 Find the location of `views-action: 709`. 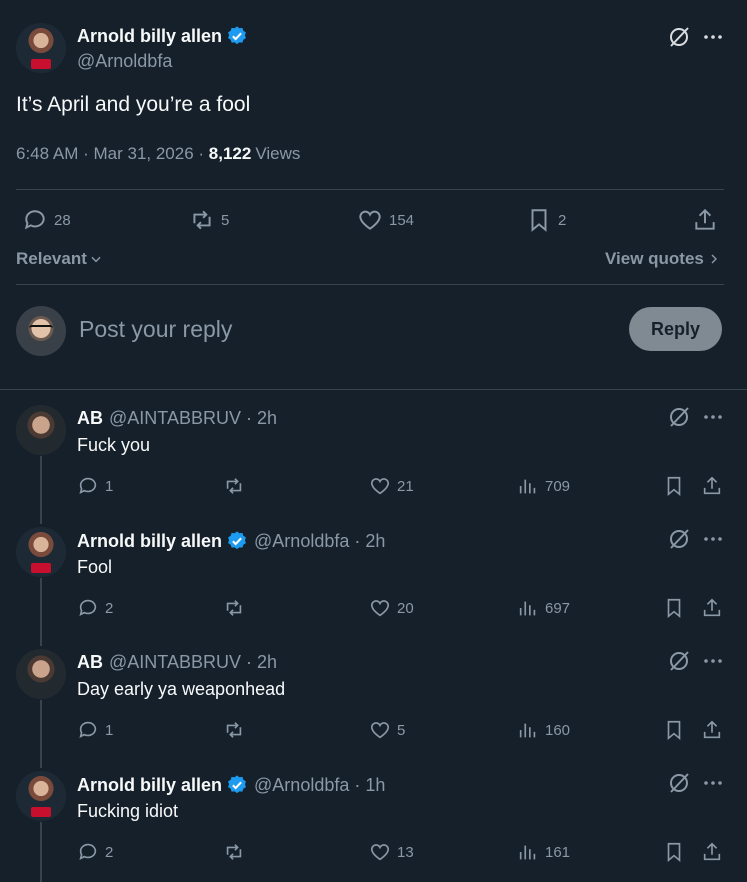

views-action: 709 is located at coordinates (543, 486).